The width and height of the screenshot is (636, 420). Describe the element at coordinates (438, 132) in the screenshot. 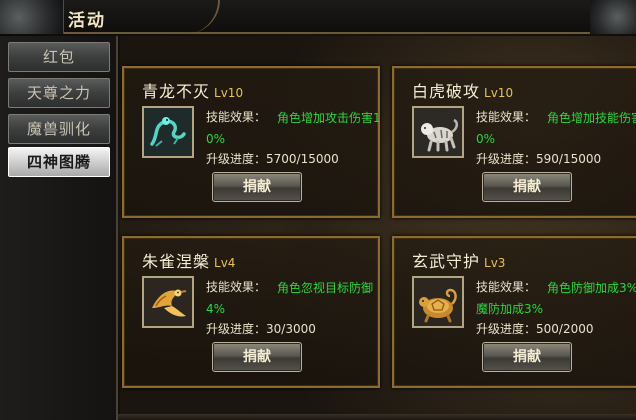

I see `white-tiger-icon` at that location.